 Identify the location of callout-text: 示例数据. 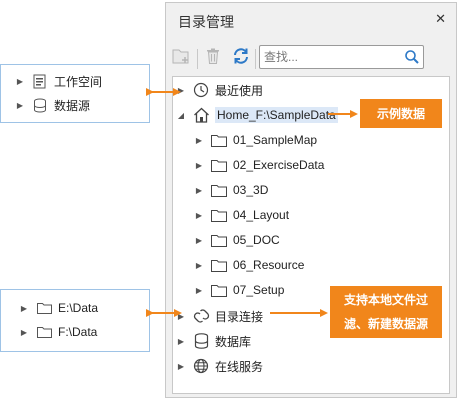
(400, 113).